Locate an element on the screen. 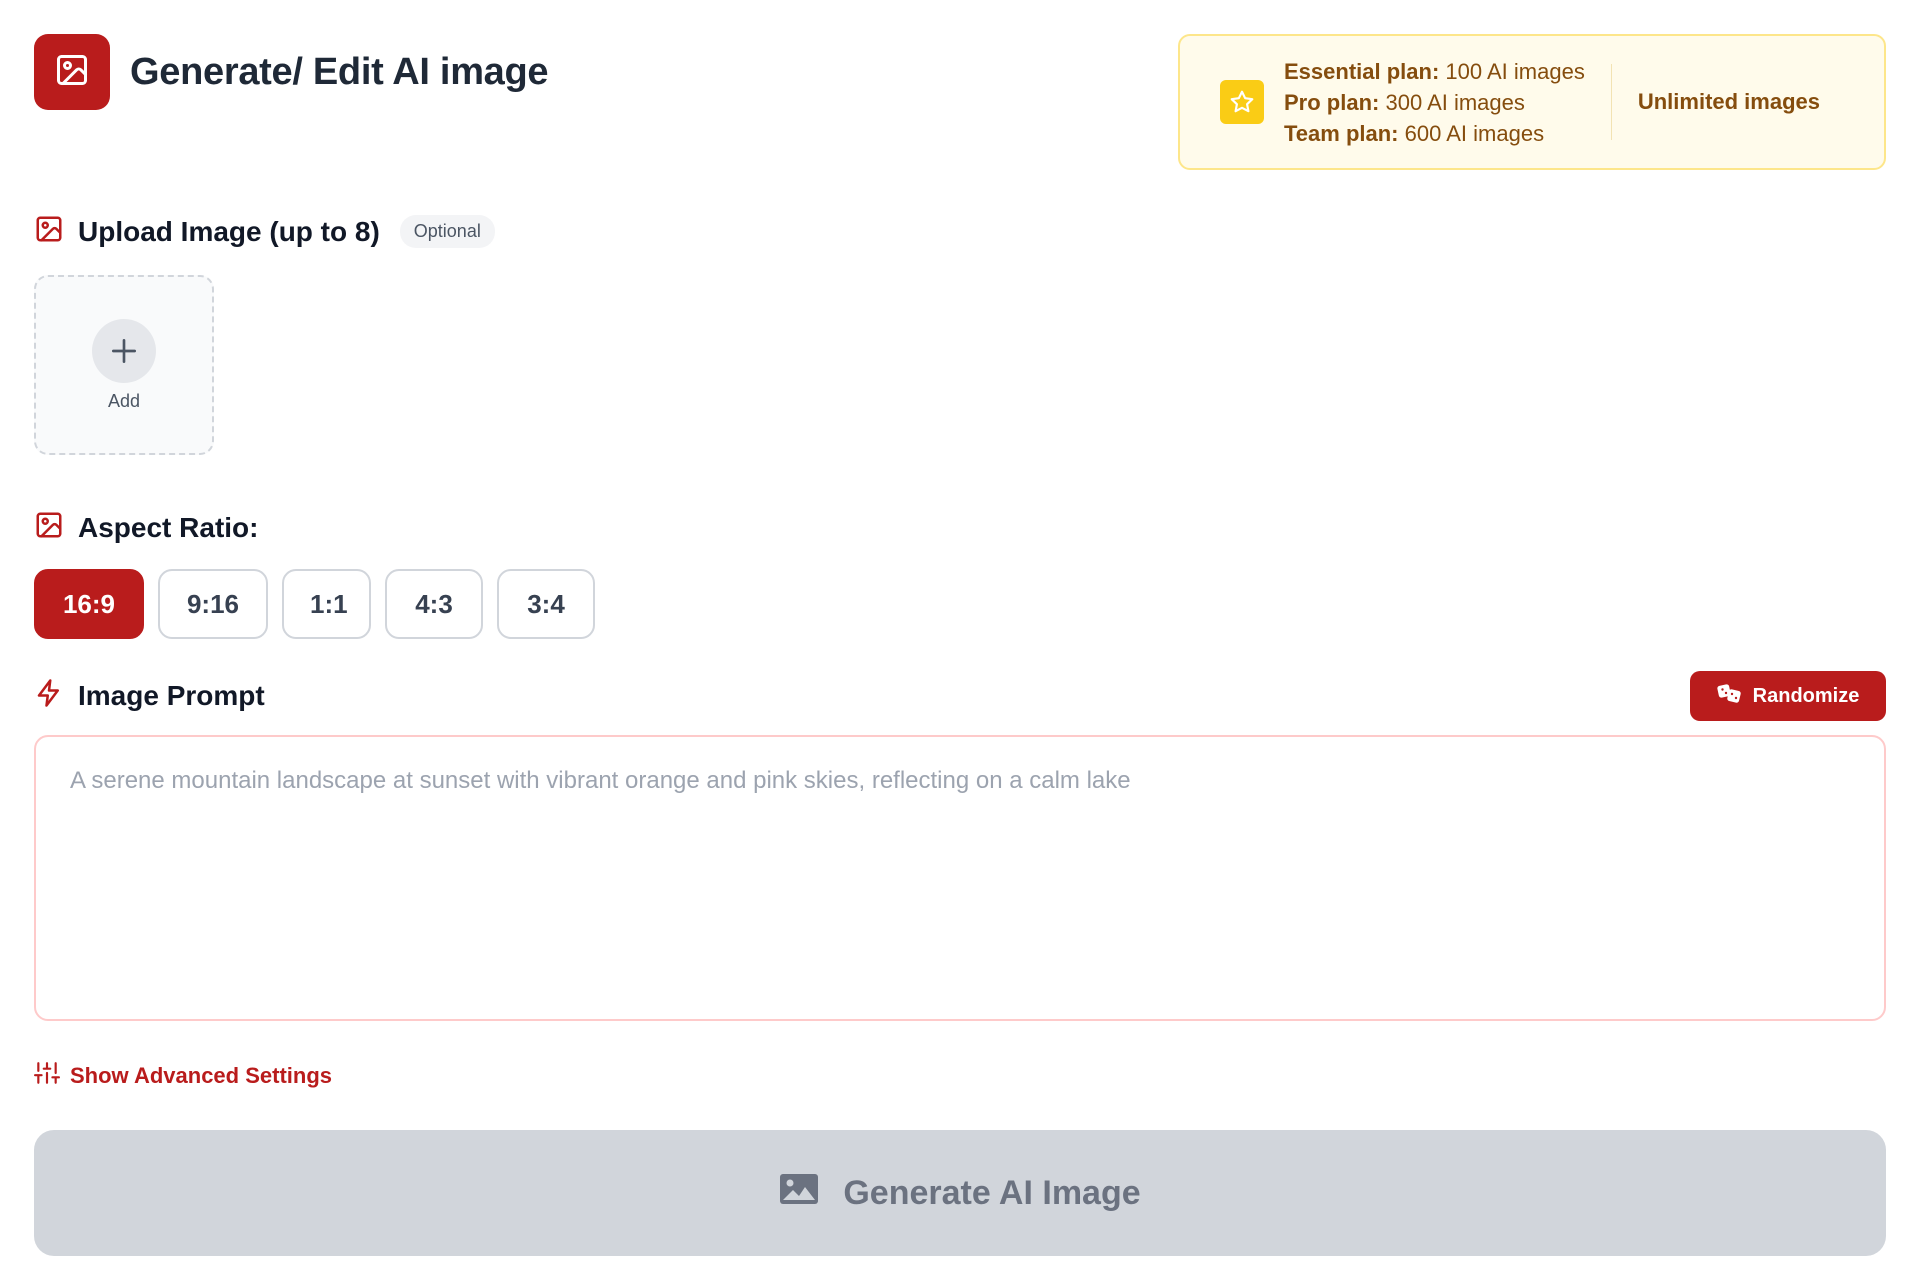  upload-heading: Upload Image (up to 8) Optional is located at coordinates (264, 231).